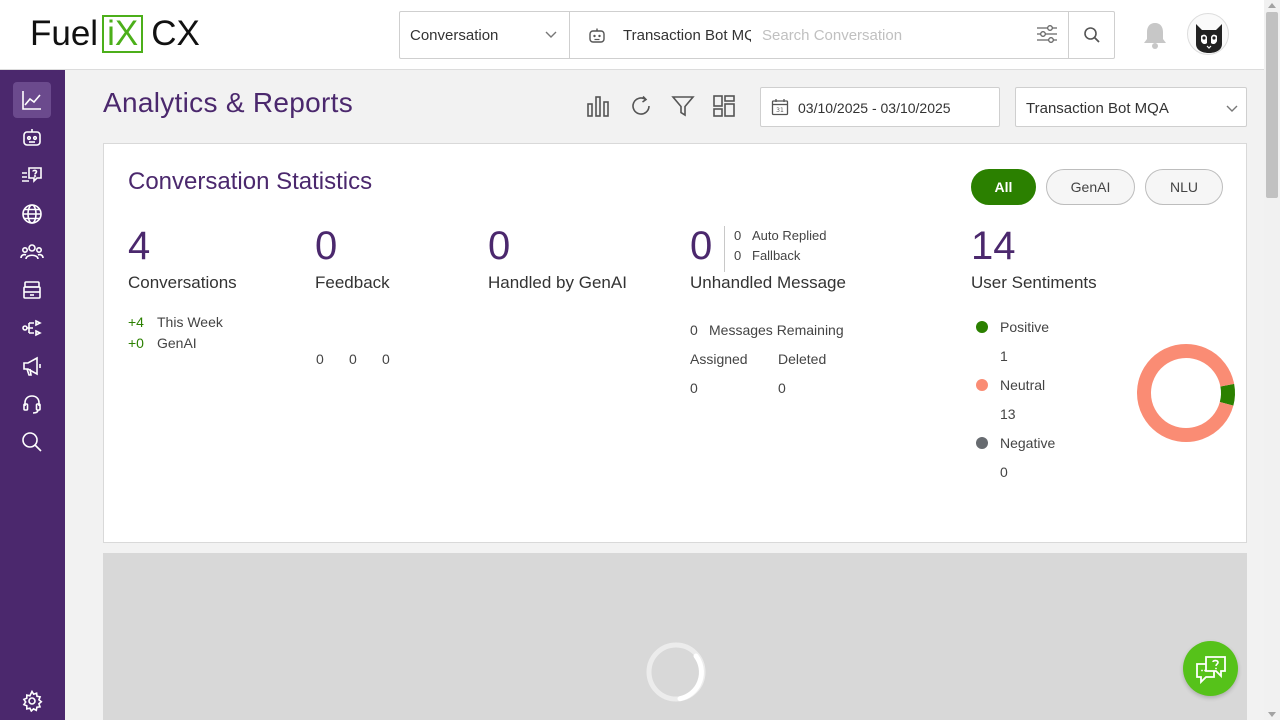 The width and height of the screenshot is (1280, 720). I want to click on globe-icon, so click(32, 214).